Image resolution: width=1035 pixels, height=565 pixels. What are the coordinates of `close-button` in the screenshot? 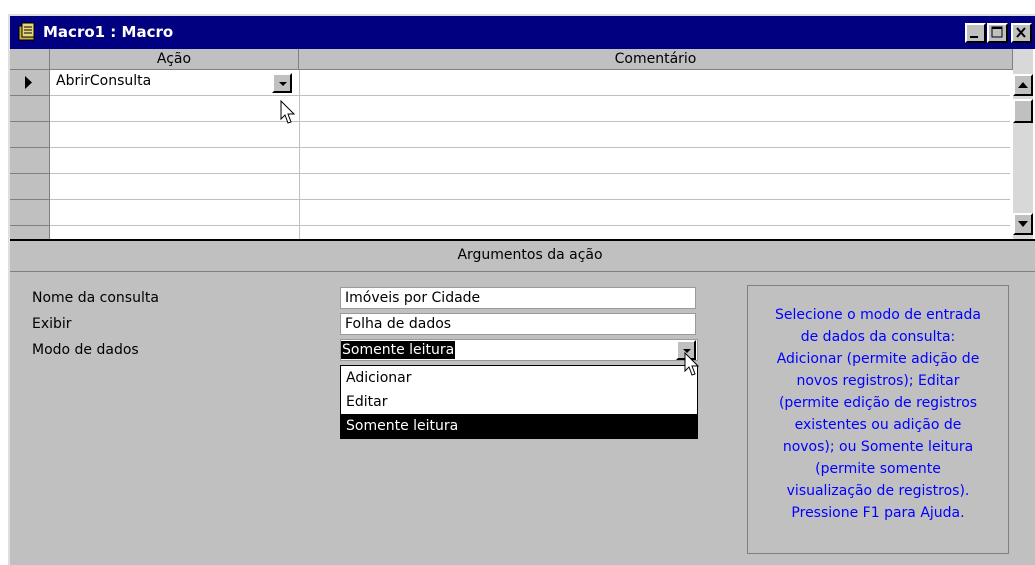 It's located at (1021, 33).